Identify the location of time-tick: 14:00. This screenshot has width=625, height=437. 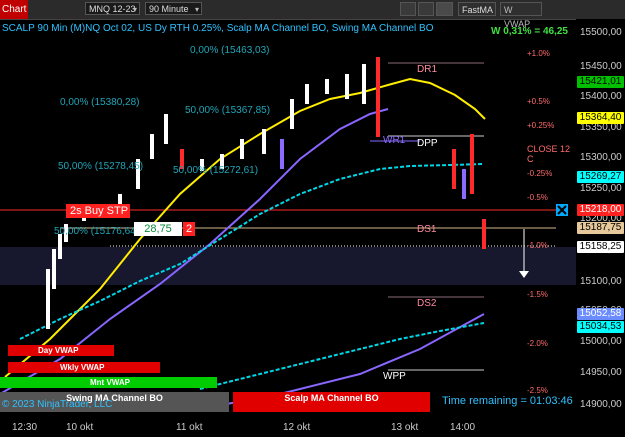
(463, 427).